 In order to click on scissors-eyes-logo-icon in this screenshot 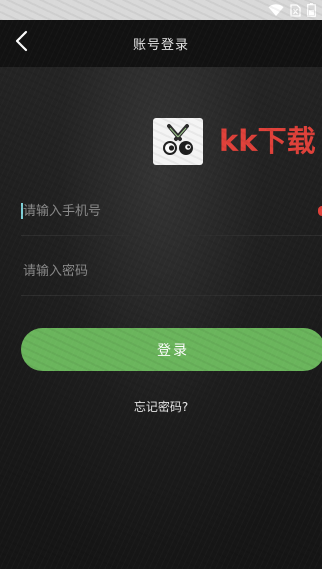, I will do `click(178, 141)`.